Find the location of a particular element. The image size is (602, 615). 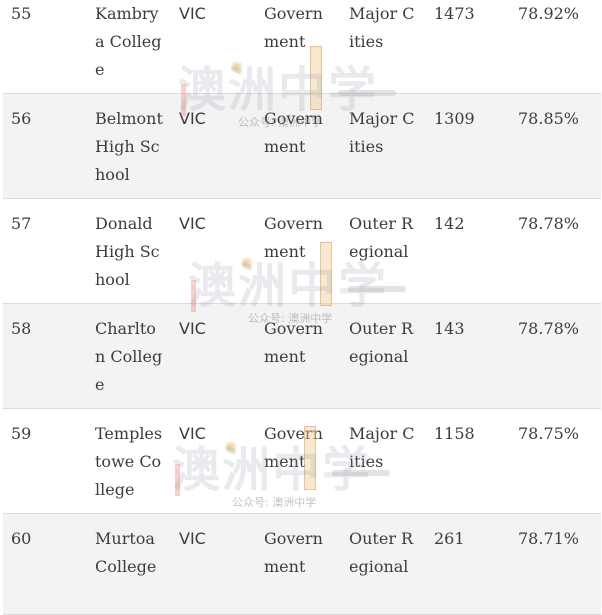

rank-cell: 58 is located at coordinates (45, 356).